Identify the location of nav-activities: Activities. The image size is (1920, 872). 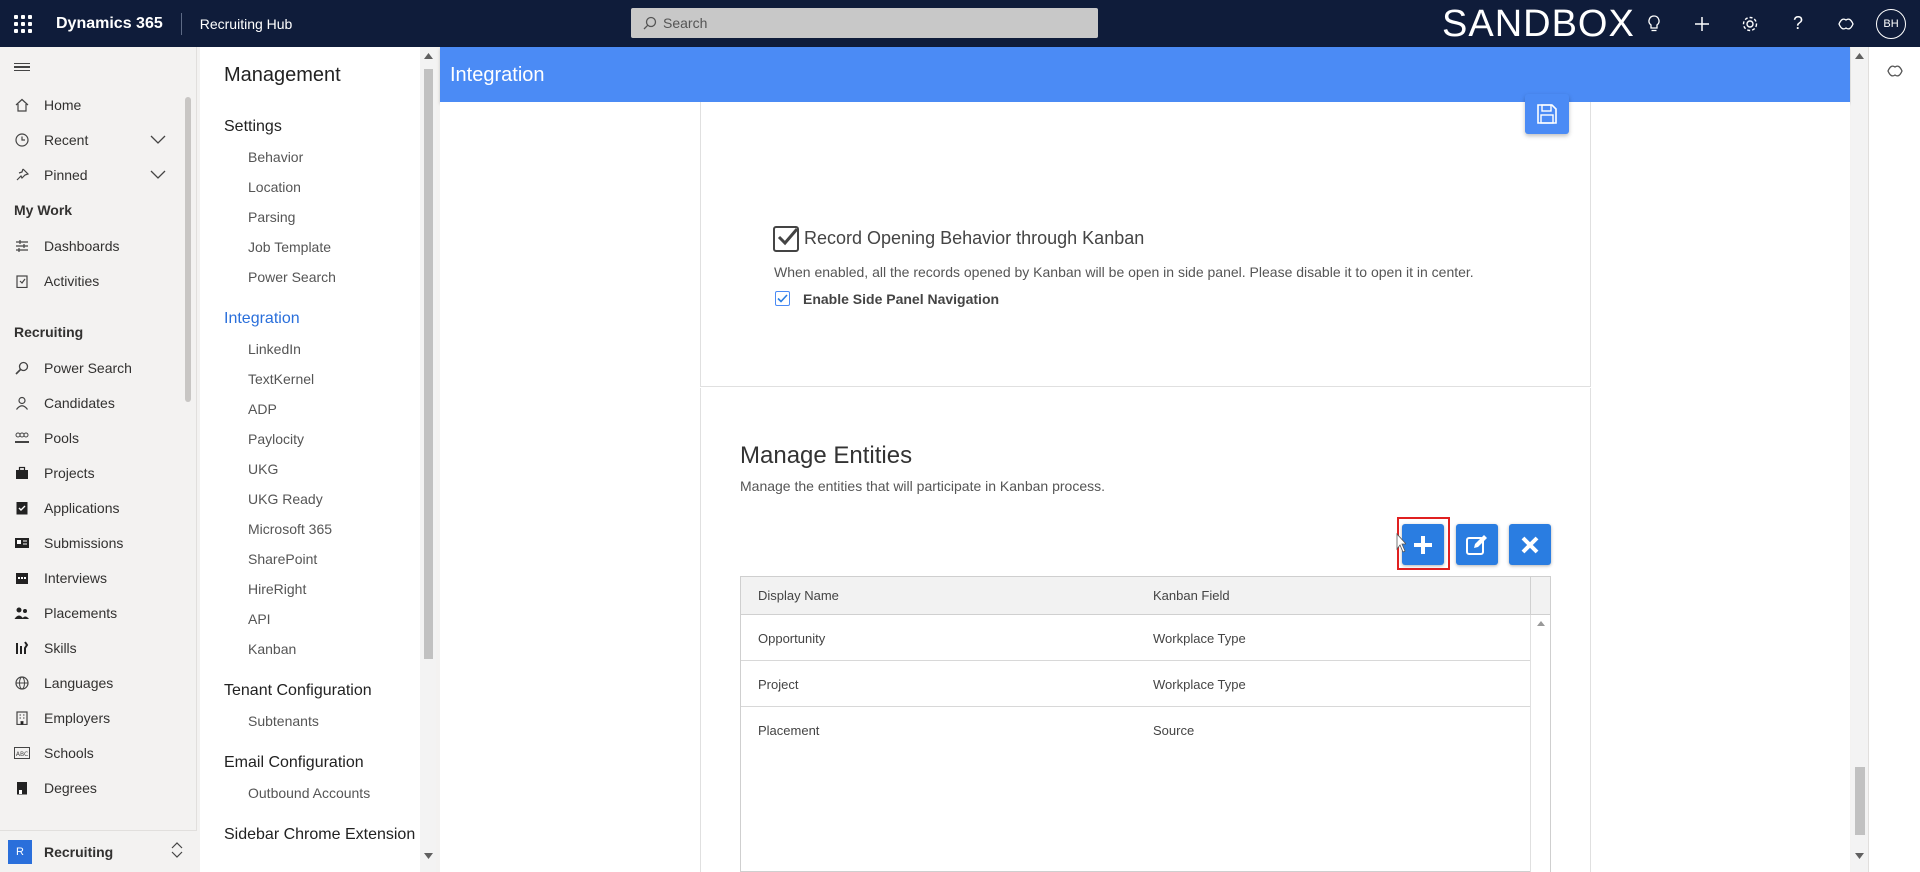
(98, 280).